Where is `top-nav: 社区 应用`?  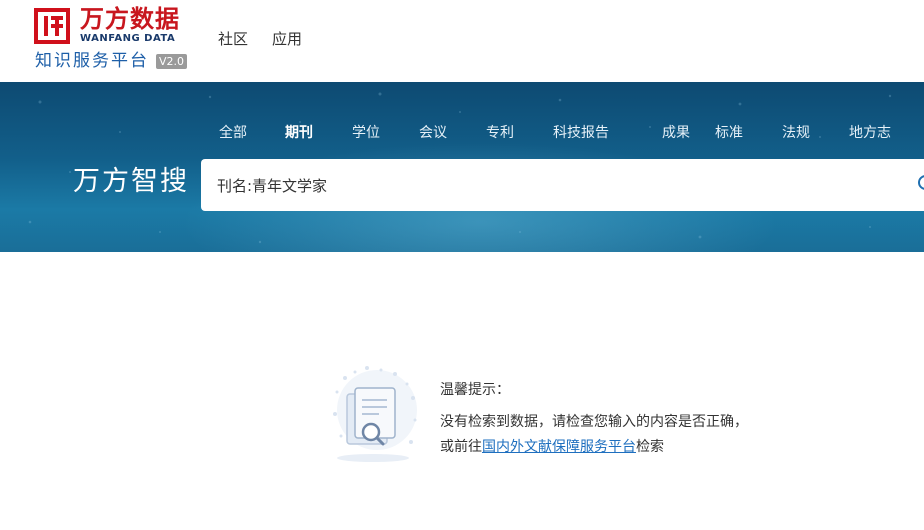
top-nav: 社区 应用 is located at coordinates (260, 39).